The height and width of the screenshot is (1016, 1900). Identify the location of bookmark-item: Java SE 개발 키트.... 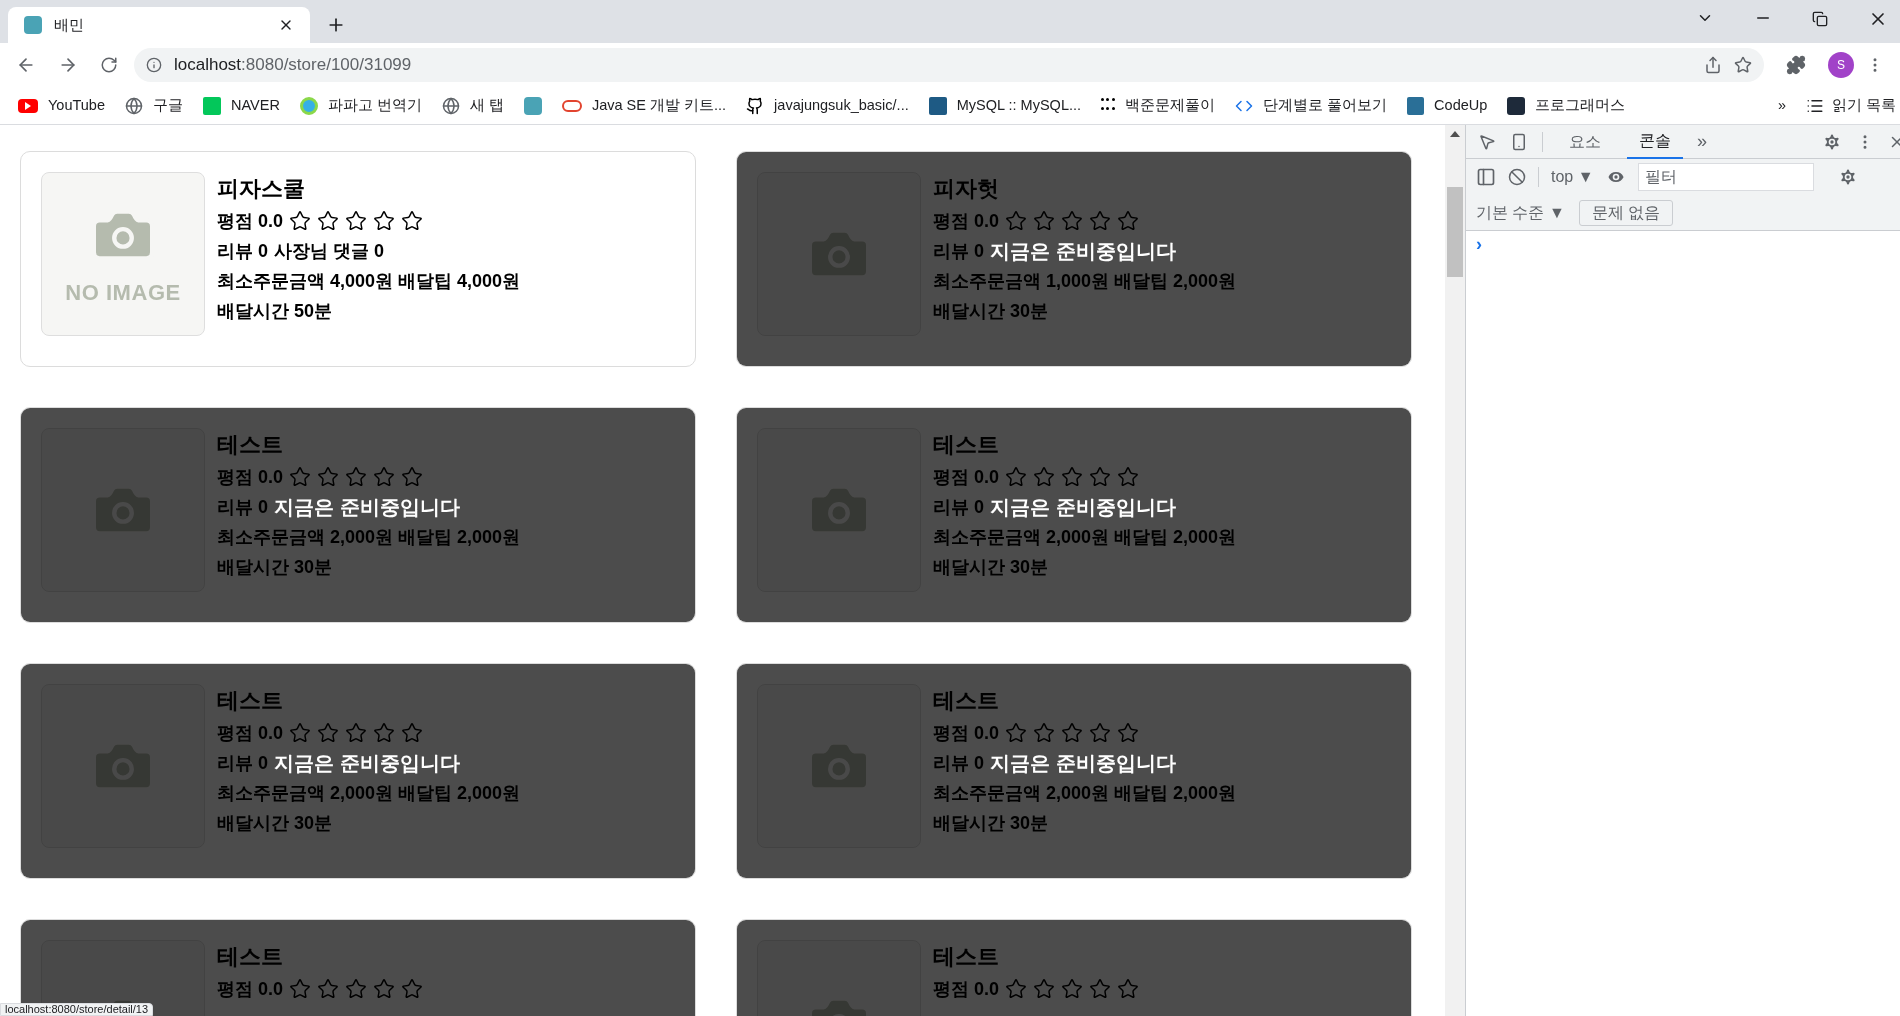
(644, 105).